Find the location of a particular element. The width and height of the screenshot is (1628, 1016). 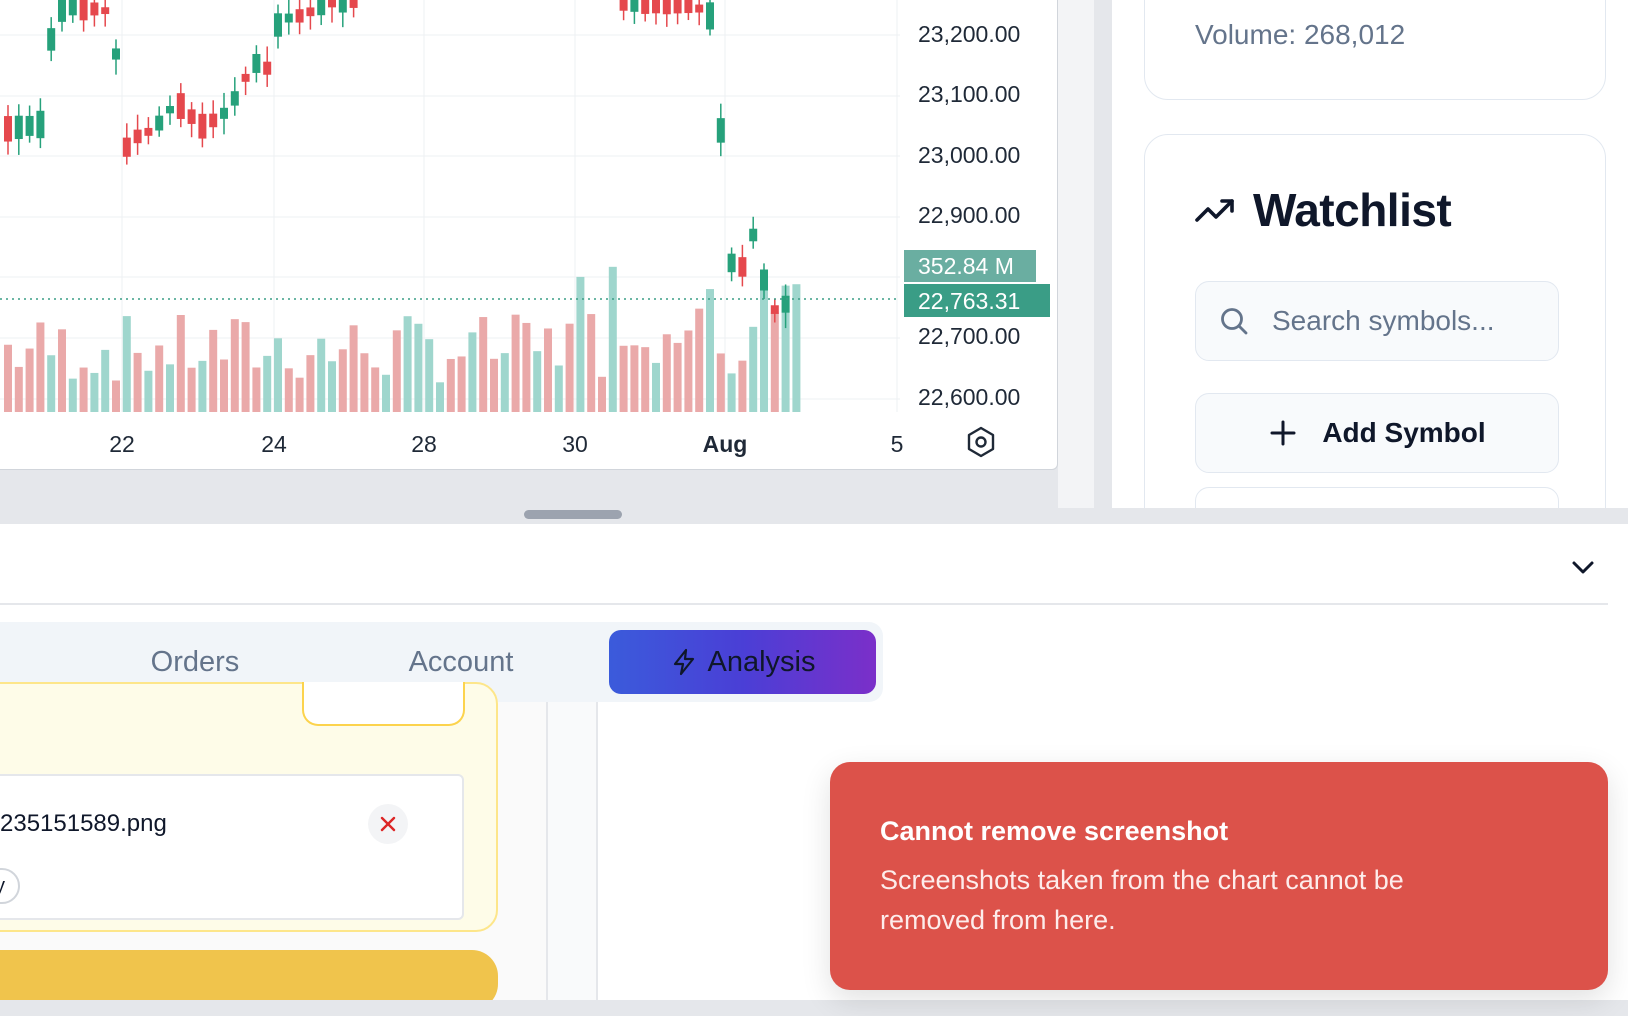

add-symbol-button: Add Symbol is located at coordinates (1377, 433).